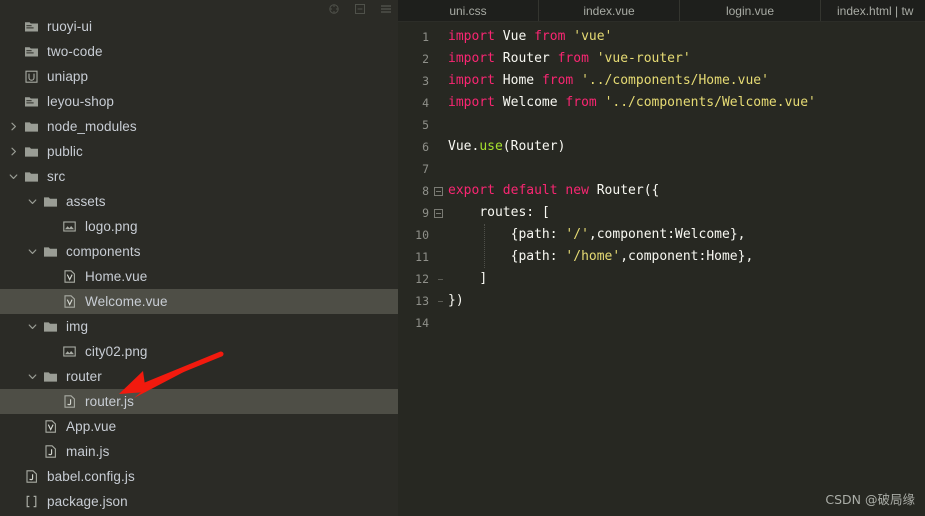 Image resolution: width=925 pixels, height=516 pixels. What do you see at coordinates (422, 323) in the screenshot?
I see `line-number: 14` at bounding box center [422, 323].